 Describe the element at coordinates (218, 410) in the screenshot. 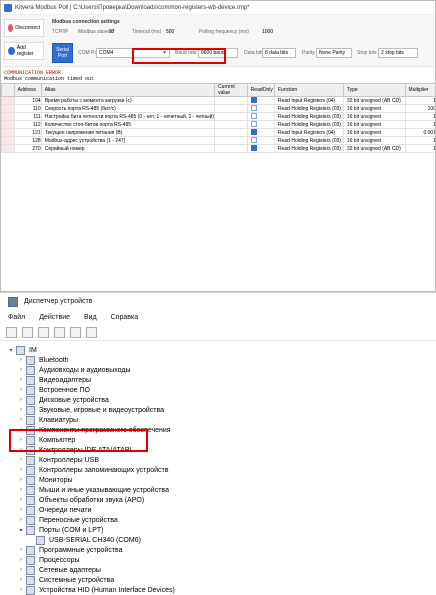

I see `tree-item: ›Звуковые, игровые и видеоустройства` at that location.